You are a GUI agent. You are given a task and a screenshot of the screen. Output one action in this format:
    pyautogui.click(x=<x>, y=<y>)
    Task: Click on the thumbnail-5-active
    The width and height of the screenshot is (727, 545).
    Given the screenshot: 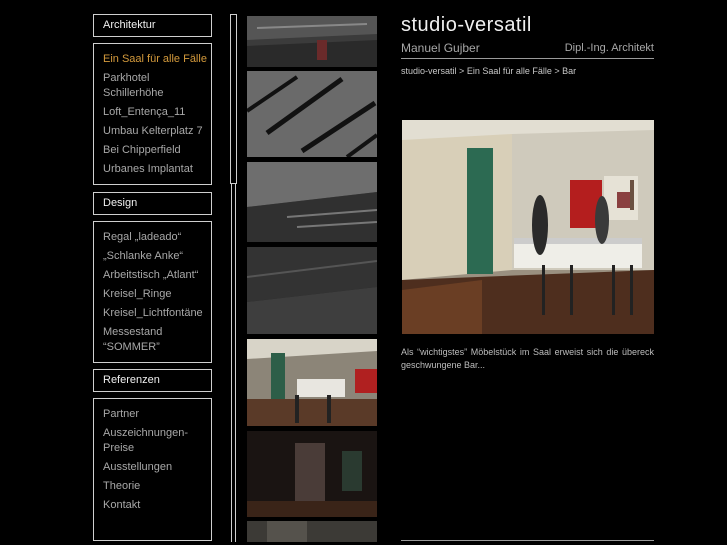 What is the action you would take?
    pyautogui.click(x=312, y=382)
    